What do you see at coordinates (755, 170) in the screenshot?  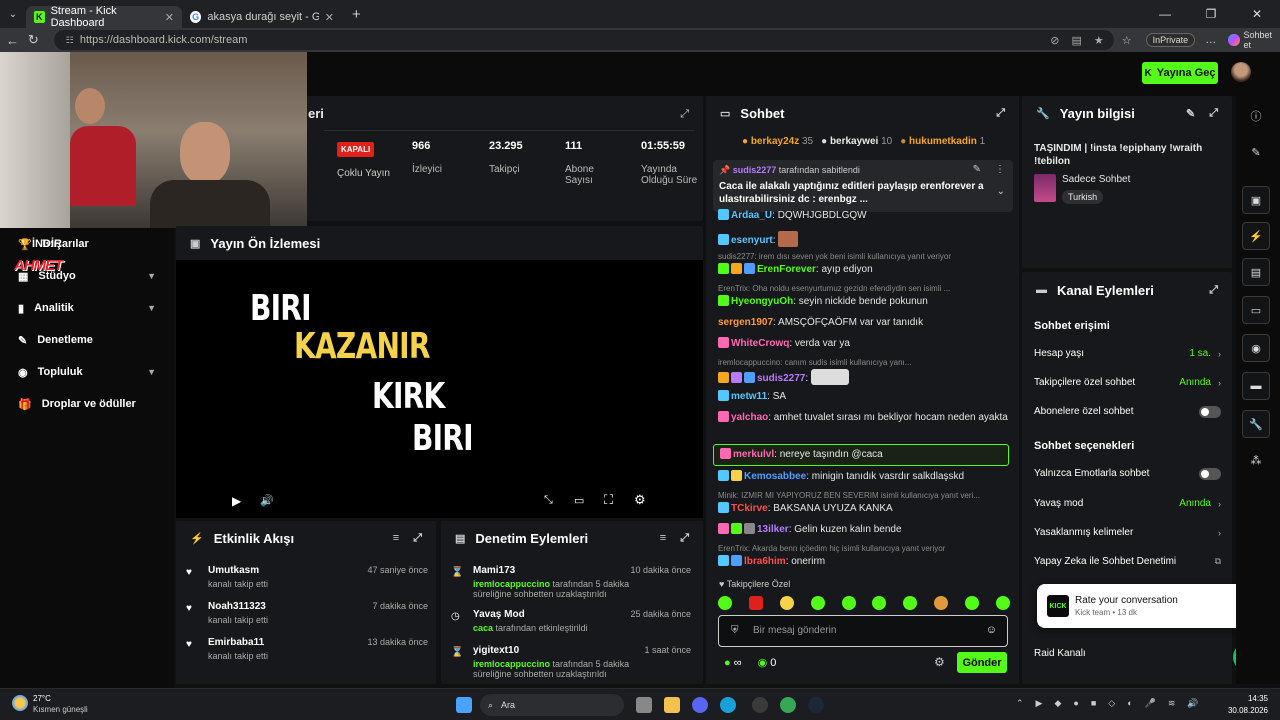 I see `pinned-by: sudis2277` at bounding box center [755, 170].